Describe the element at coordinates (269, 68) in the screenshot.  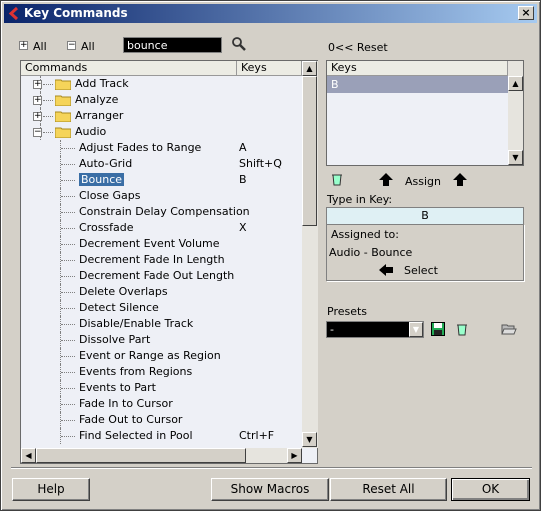
I see `column-header-keys: Keys` at that location.